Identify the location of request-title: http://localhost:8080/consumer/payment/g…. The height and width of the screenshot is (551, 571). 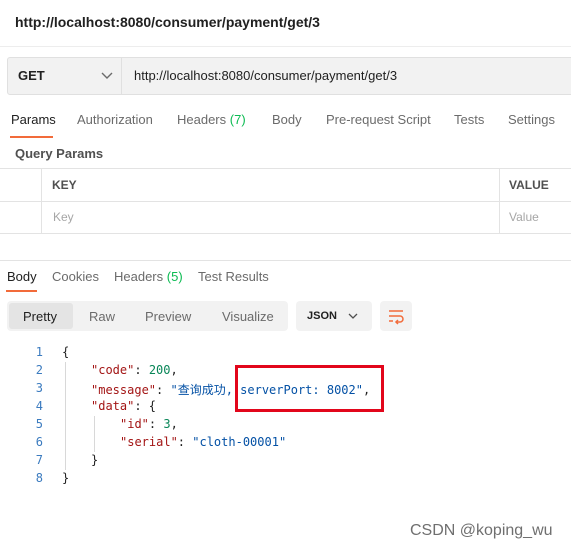
(167, 22).